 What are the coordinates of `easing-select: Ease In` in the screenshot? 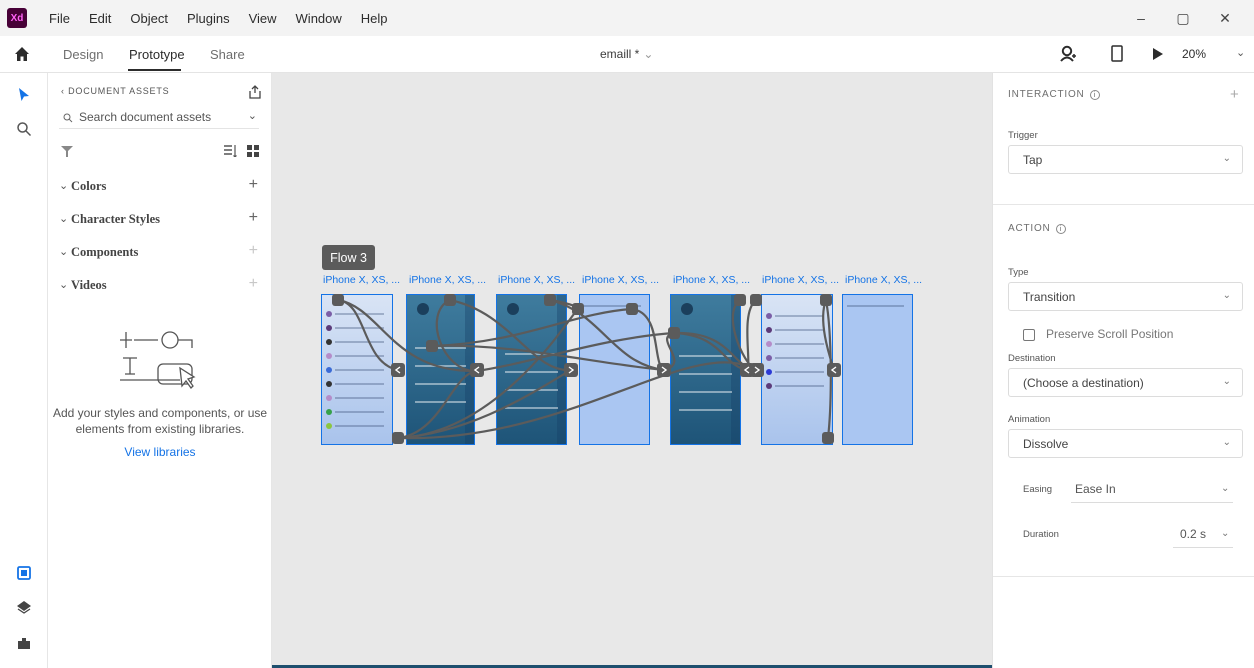 It's located at (1095, 489).